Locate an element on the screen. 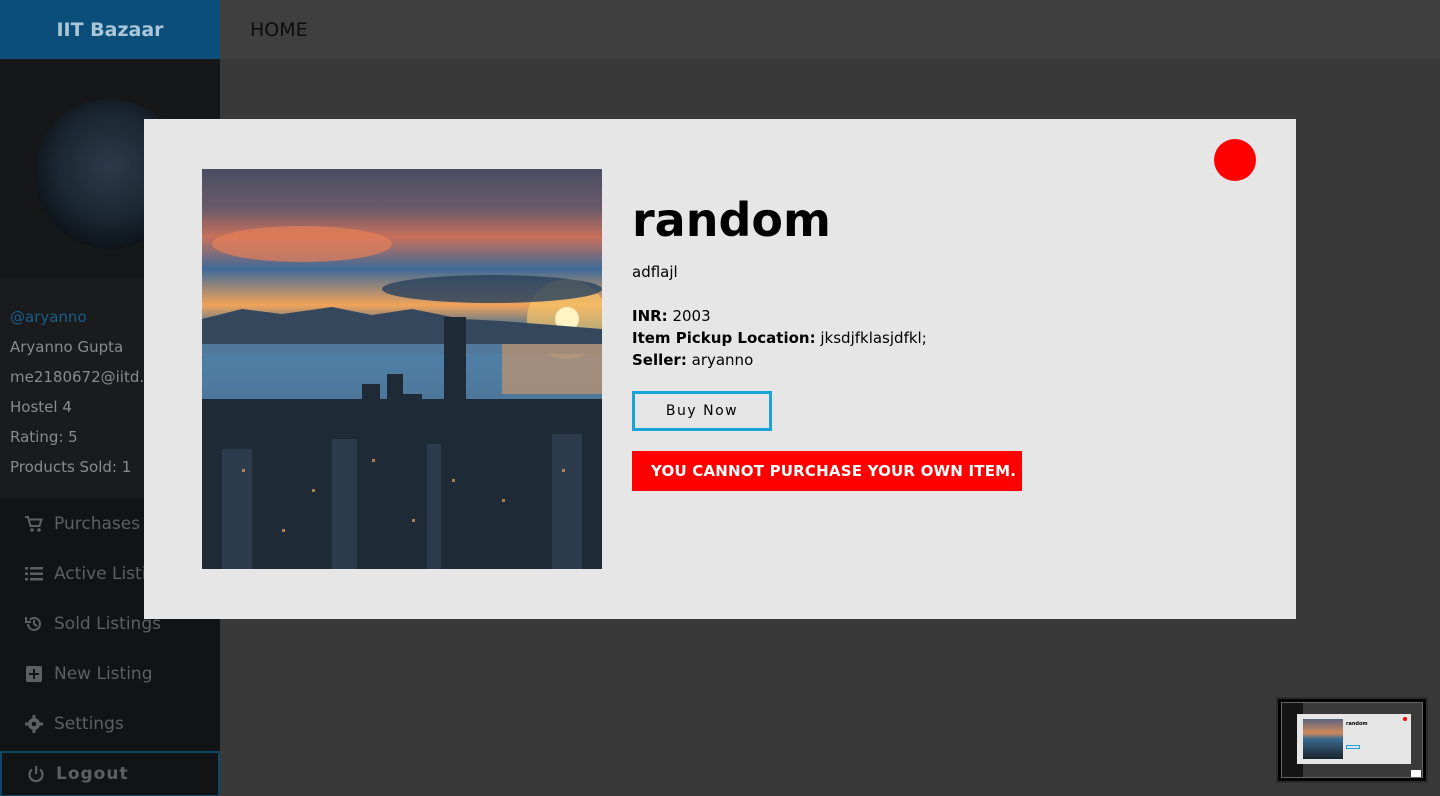 The image size is (1440, 796). thumbnail-close-dot is located at coordinates (1405, 719).